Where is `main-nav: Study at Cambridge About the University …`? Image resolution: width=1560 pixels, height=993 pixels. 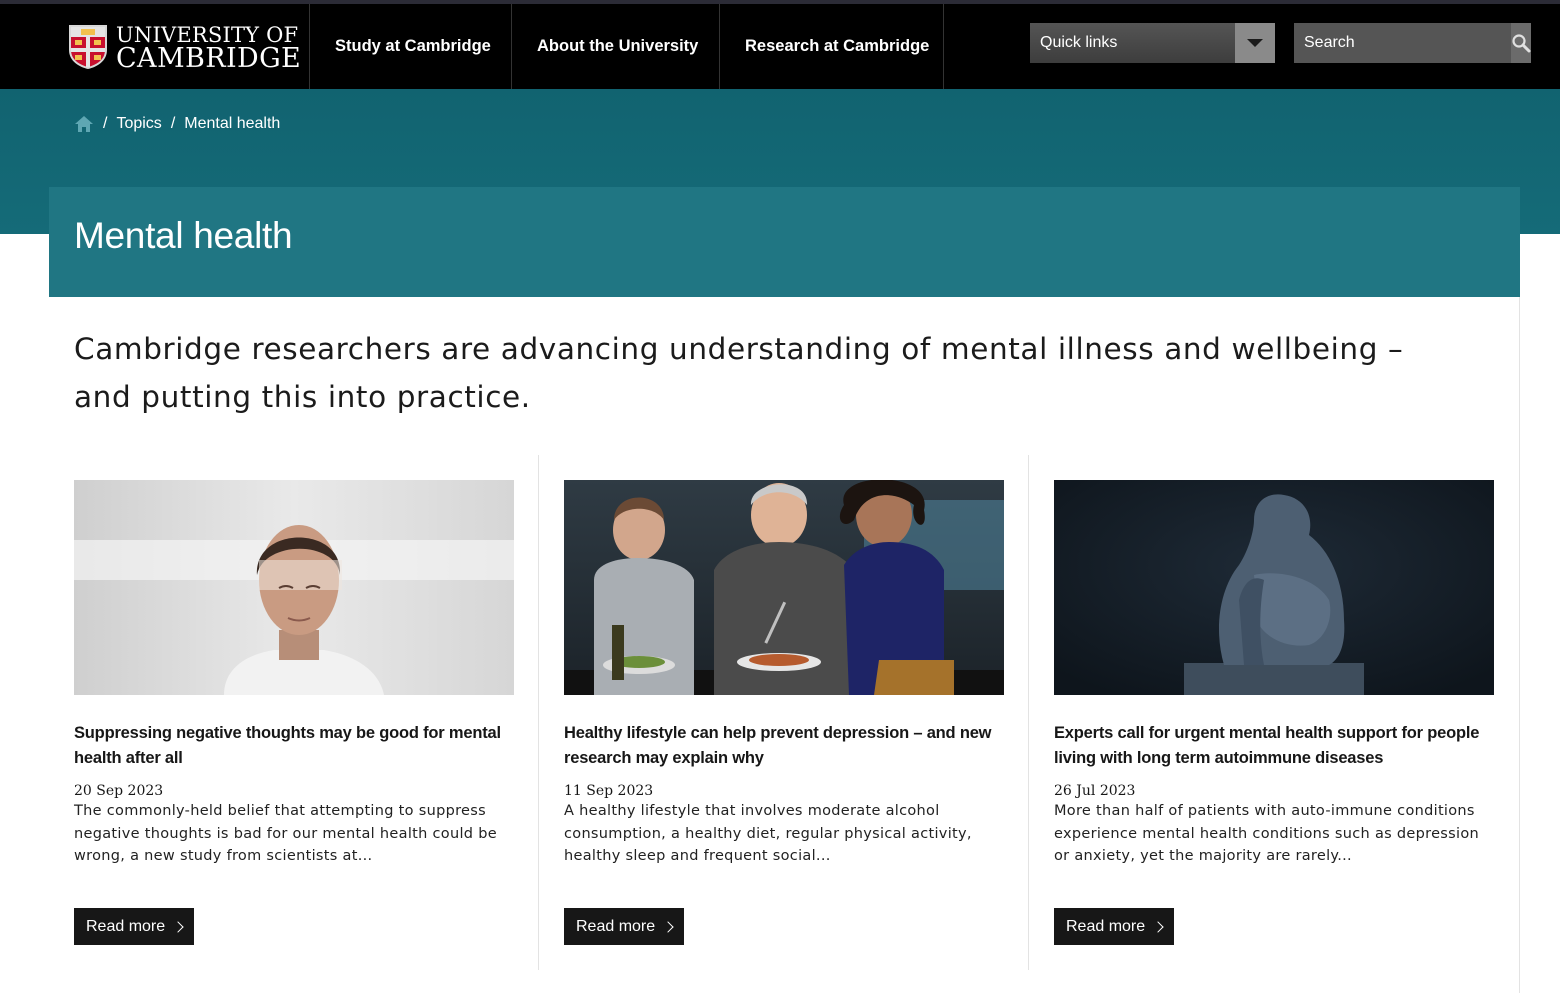
main-nav: Study at Cambridge About the University … is located at coordinates (626, 46).